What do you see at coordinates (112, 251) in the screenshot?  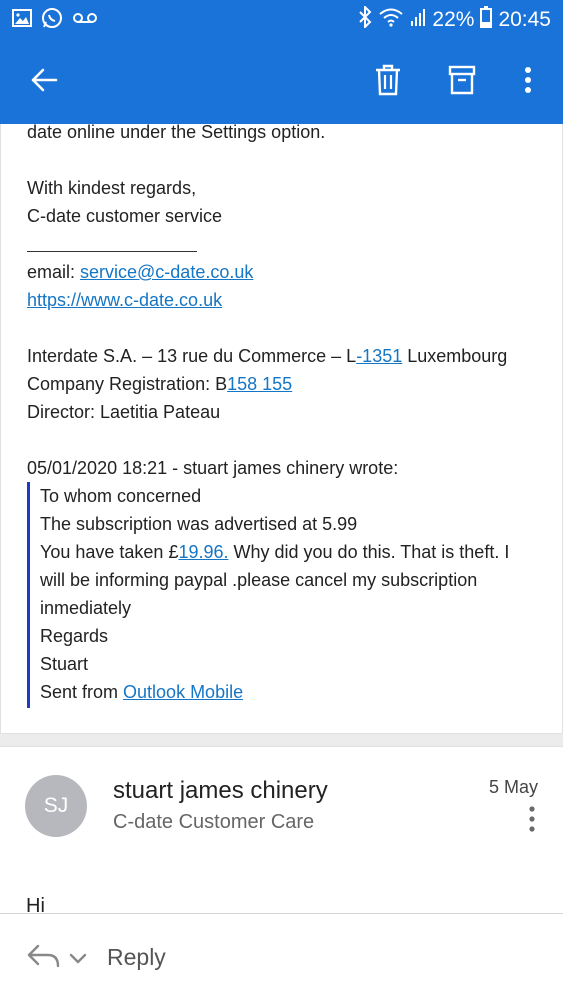 I see `signature-divider` at bounding box center [112, 251].